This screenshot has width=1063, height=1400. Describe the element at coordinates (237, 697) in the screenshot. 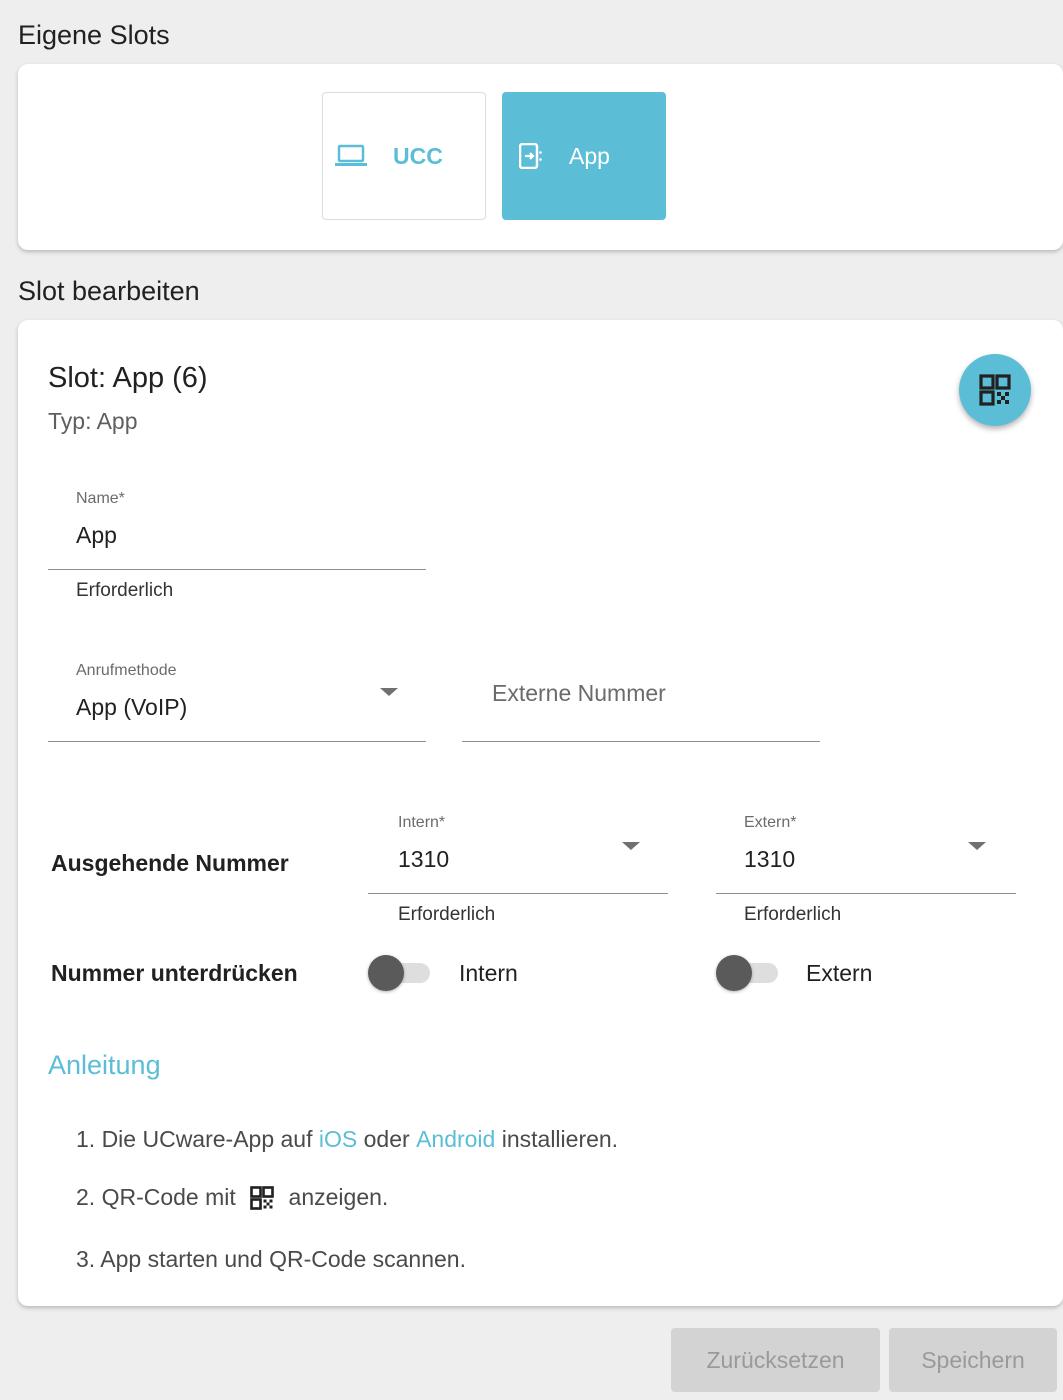

I see `call-method-select: Anrufmethode App (VoIP)` at that location.